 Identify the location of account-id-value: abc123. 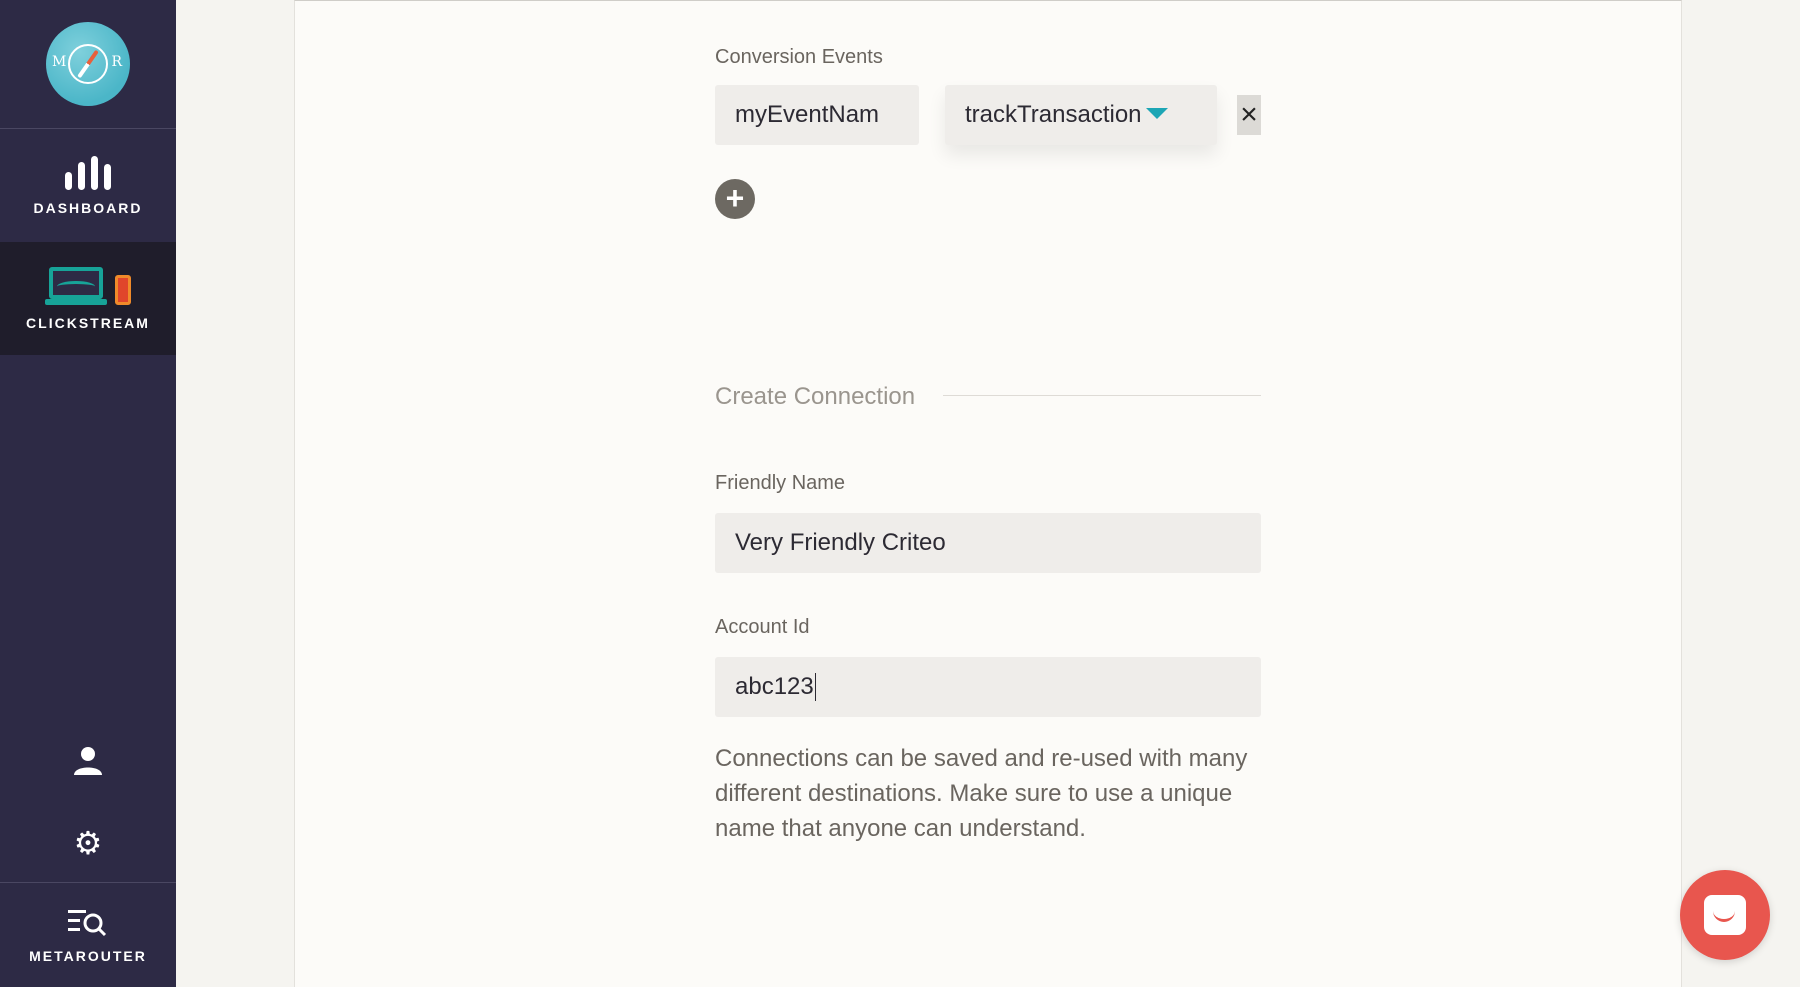
(774, 686).